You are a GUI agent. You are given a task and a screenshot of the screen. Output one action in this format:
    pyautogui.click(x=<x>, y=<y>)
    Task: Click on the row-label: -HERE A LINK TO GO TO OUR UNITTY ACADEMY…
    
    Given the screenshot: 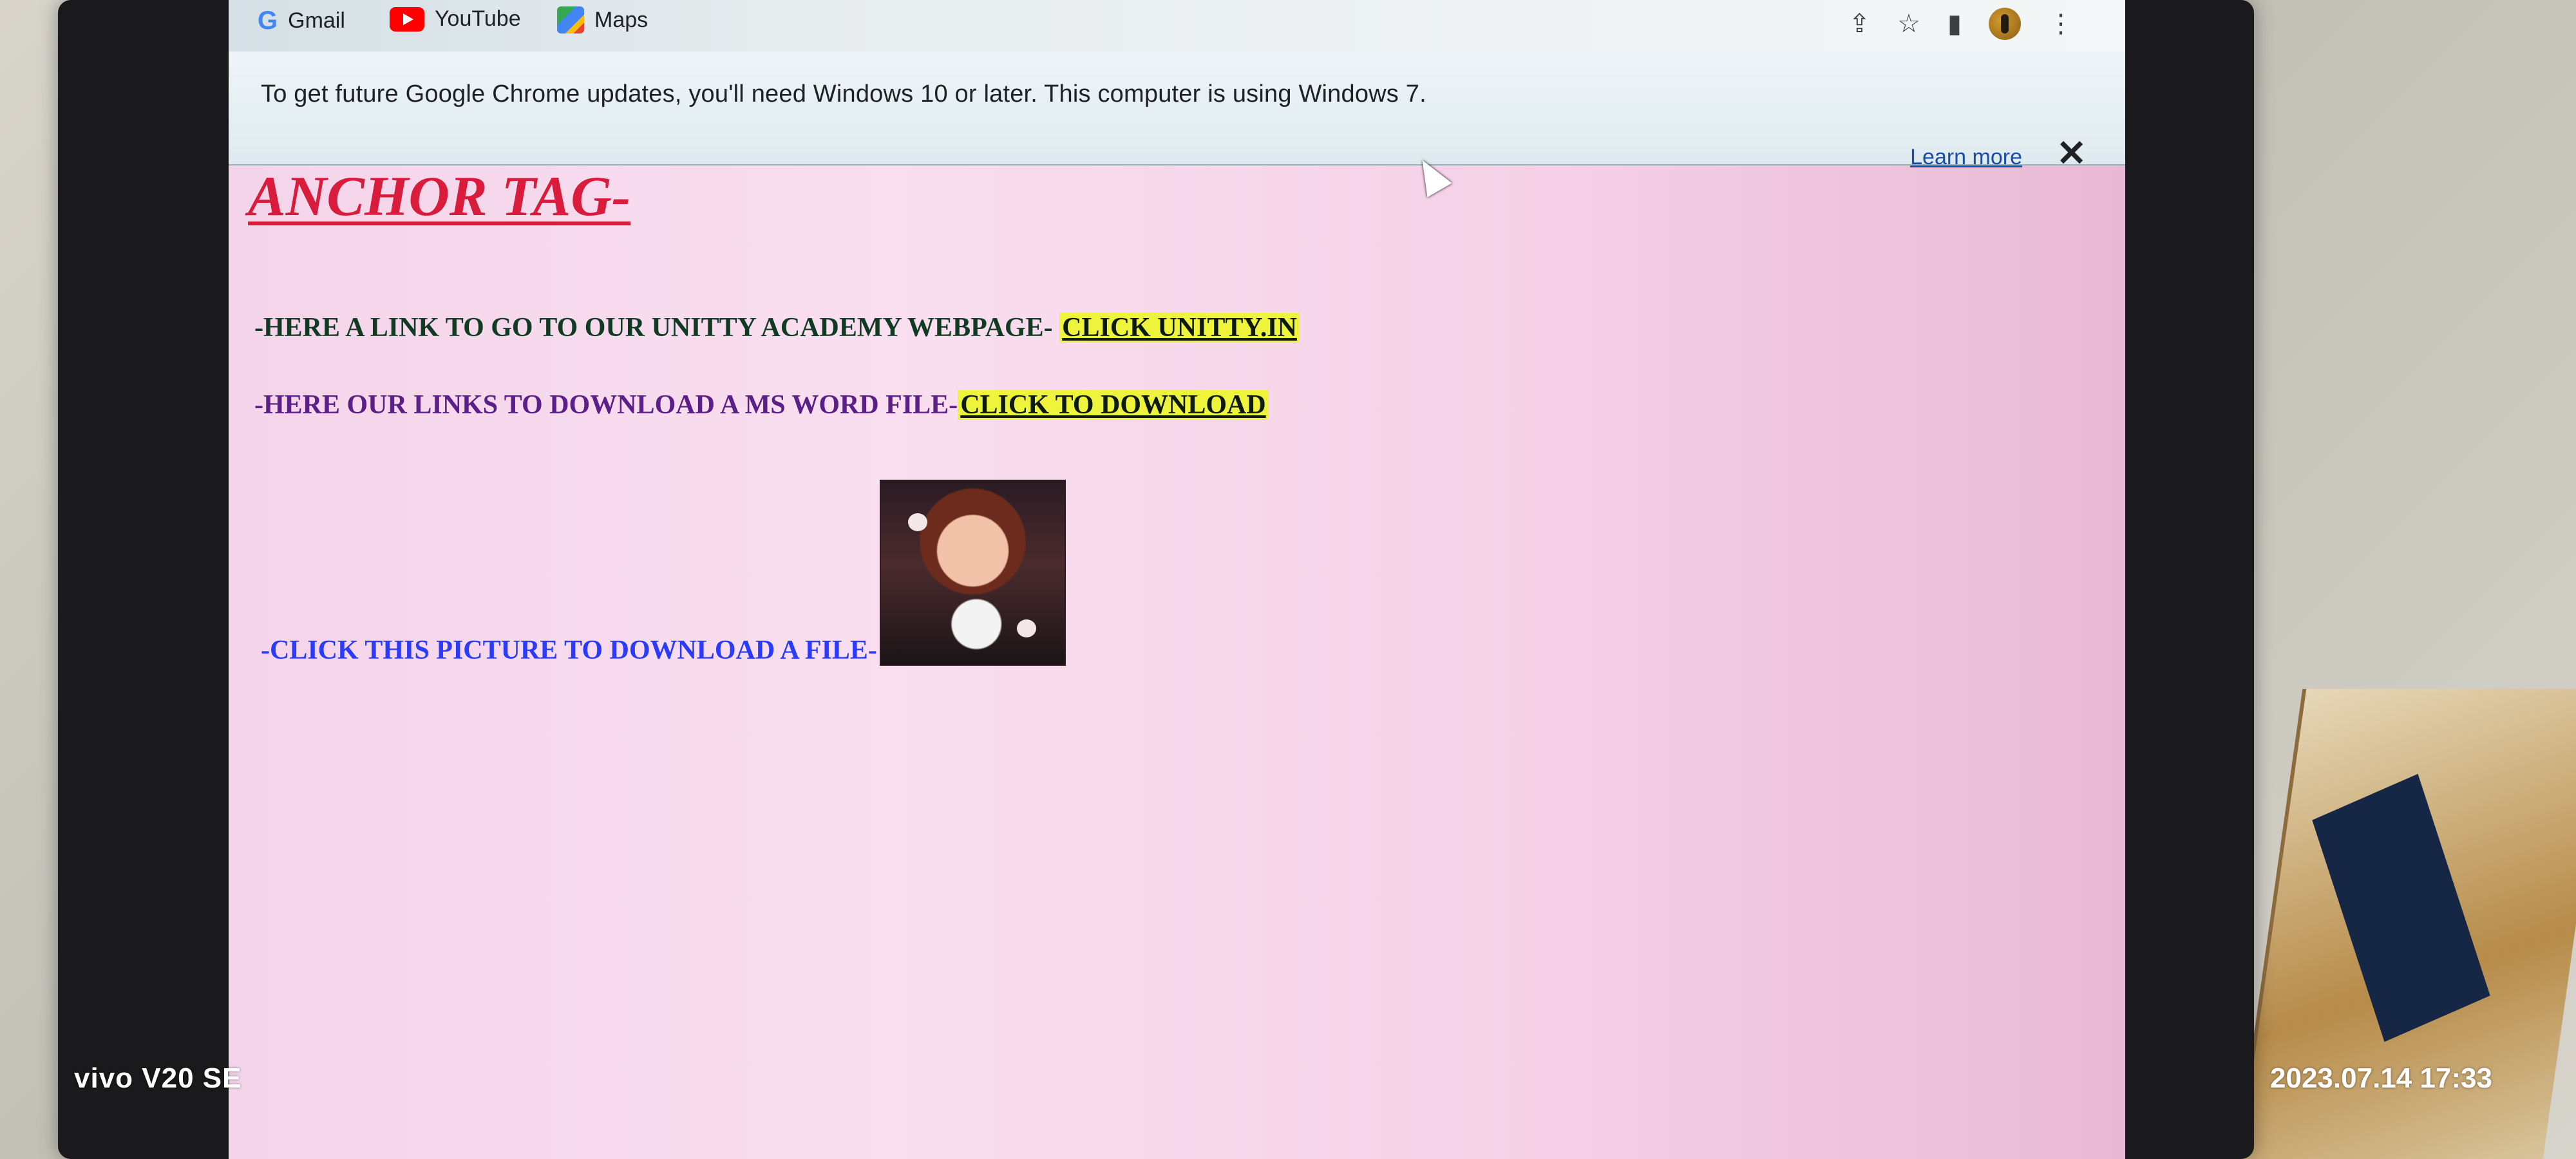 What is the action you would take?
    pyautogui.click(x=657, y=328)
    